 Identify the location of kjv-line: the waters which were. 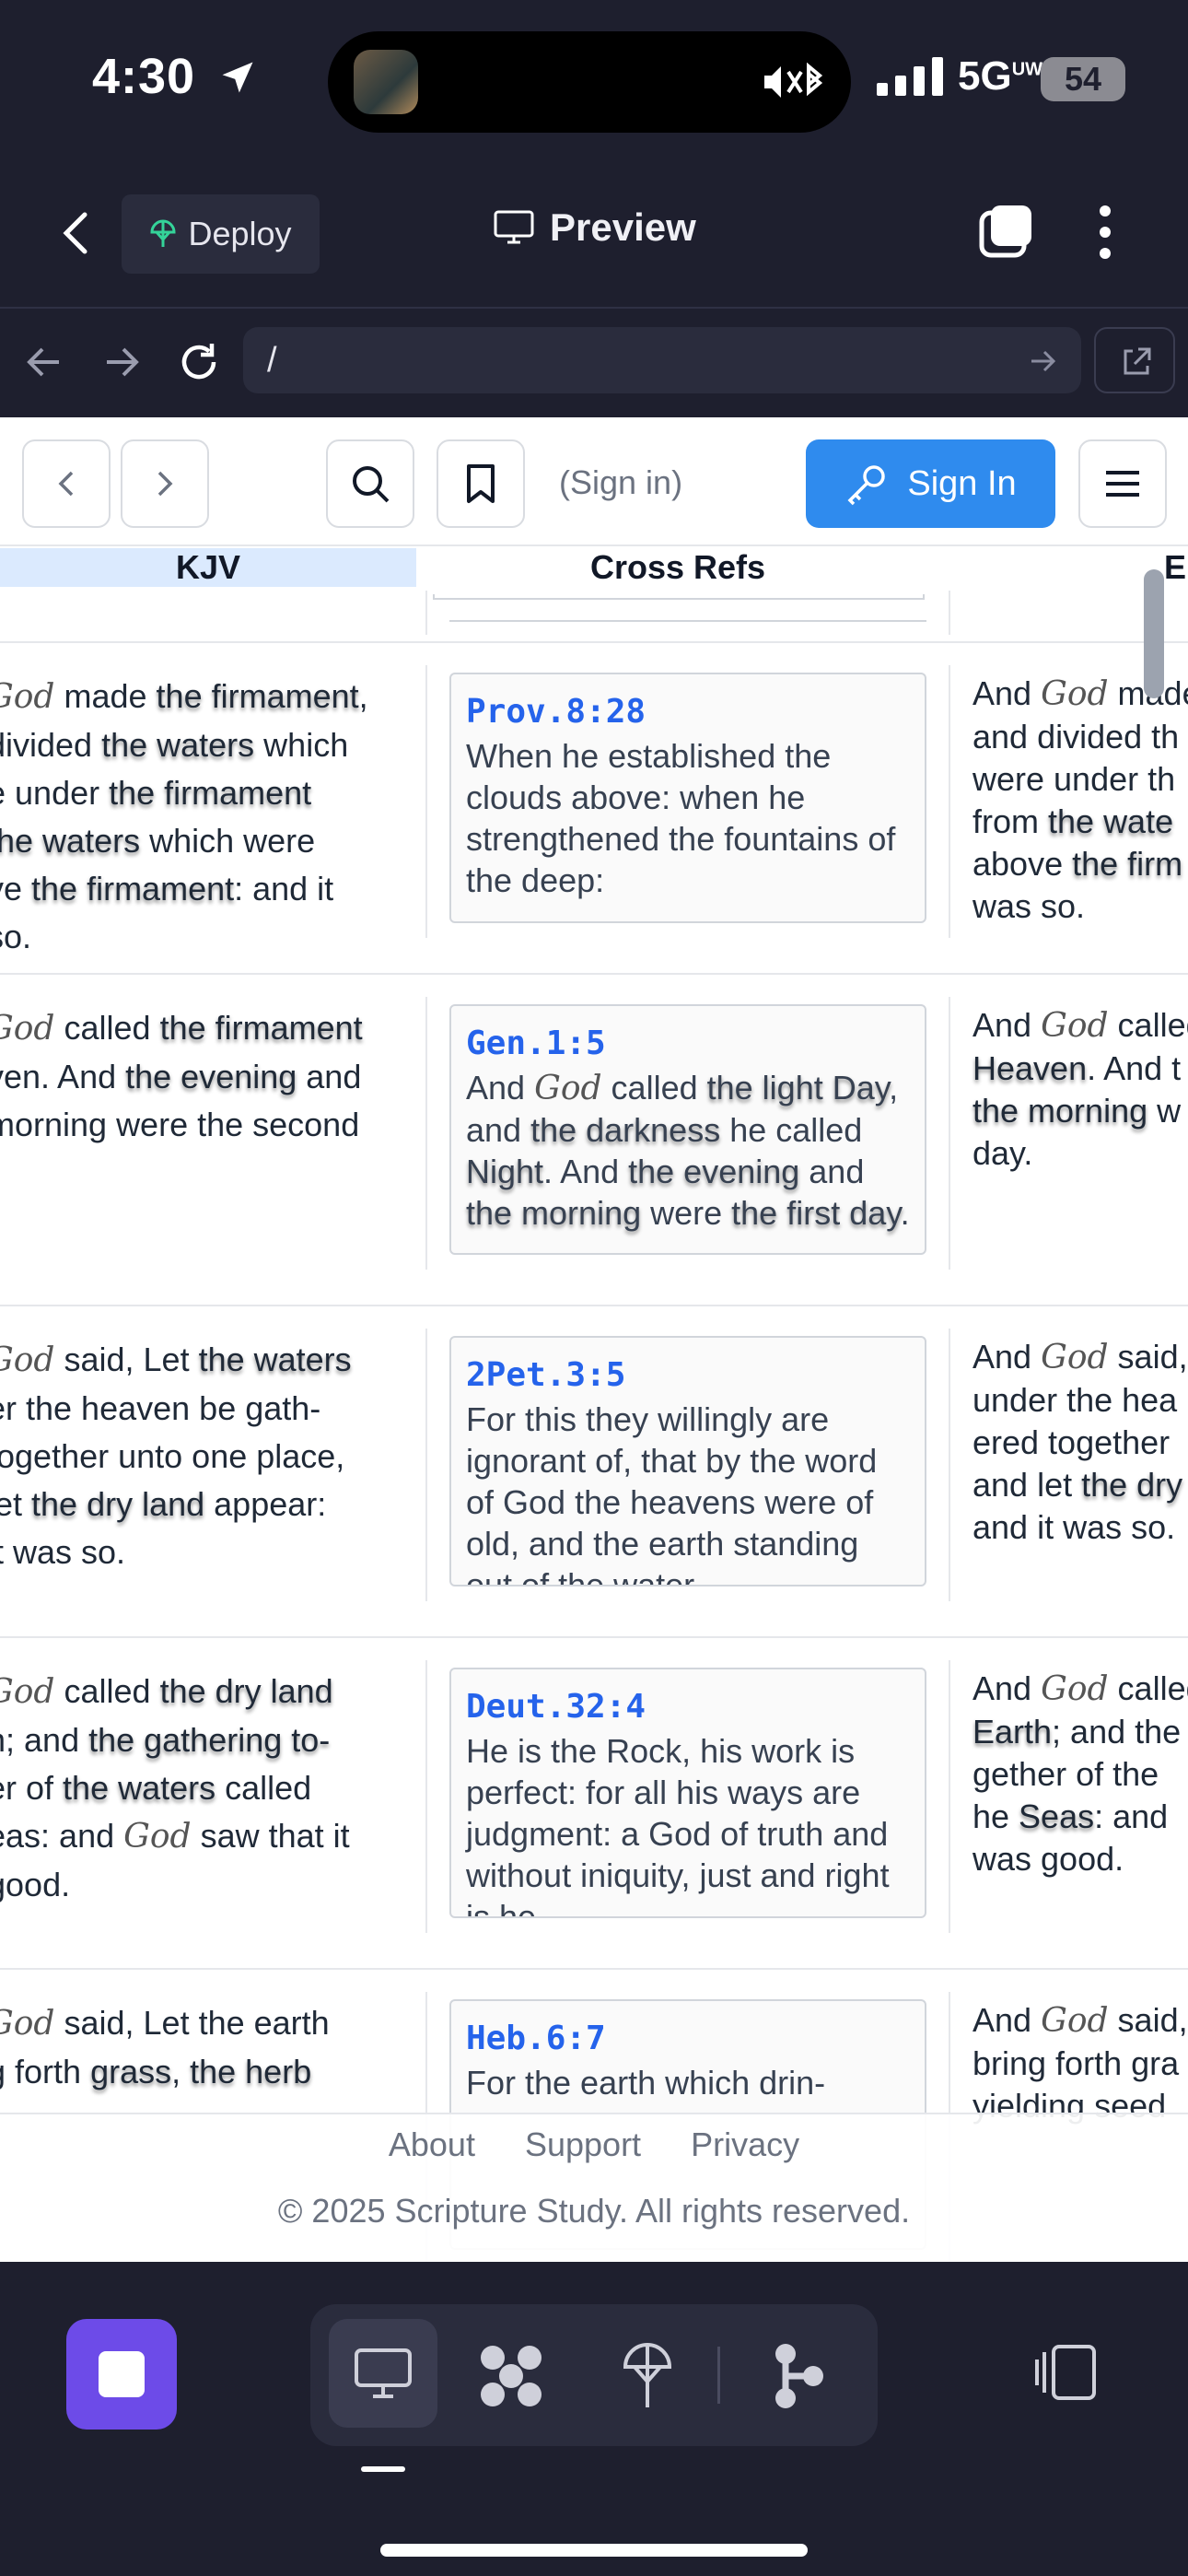
(158, 841).